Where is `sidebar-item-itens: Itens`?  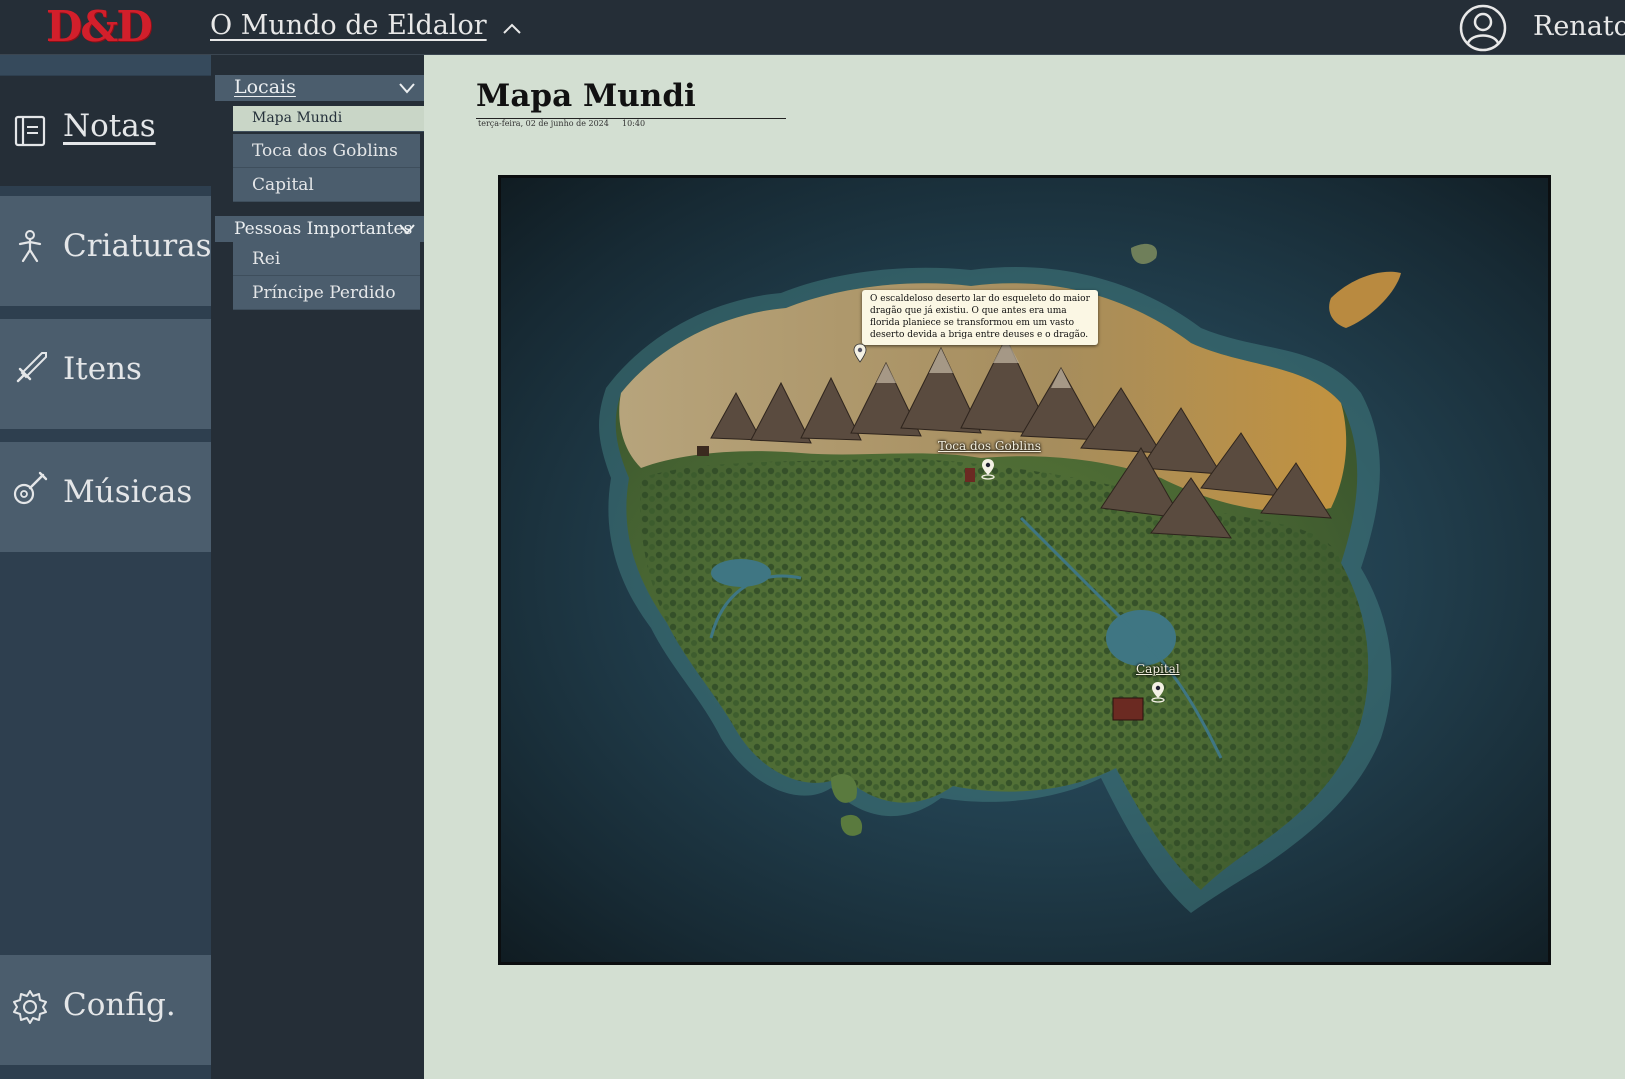 sidebar-item-itens: Itens is located at coordinates (105, 374).